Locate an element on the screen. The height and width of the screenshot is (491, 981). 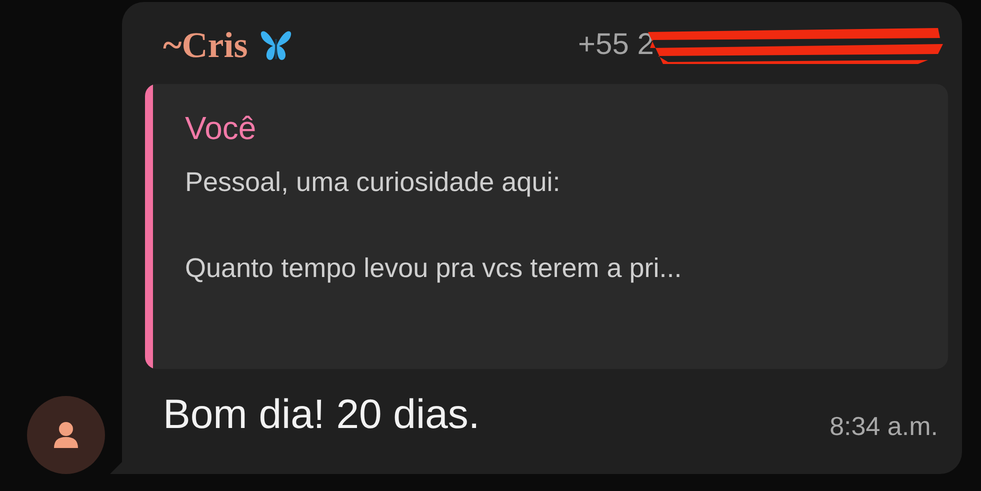
sender-name: ~Cris is located at coordinates (205, 45).